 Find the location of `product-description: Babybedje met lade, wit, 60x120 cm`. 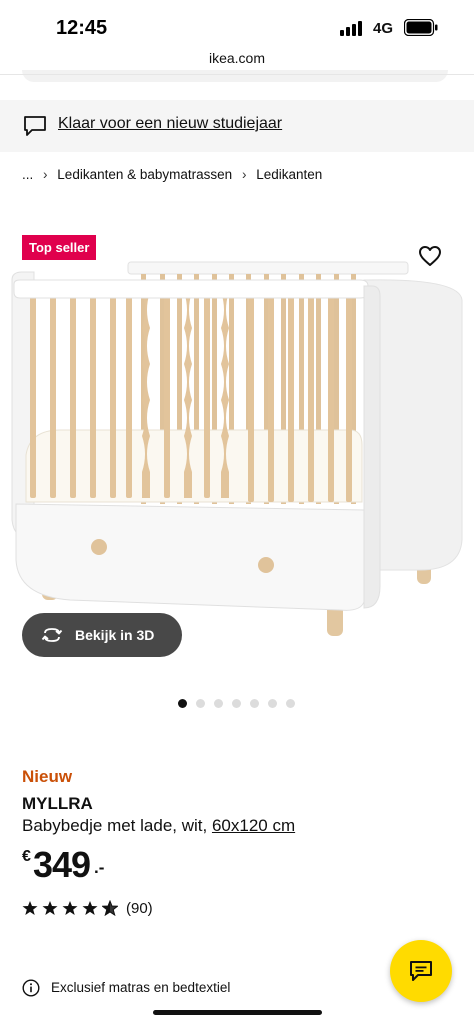

product-description: Babybedje met lade, wit, 60x120 cm is located at coordinates (158, 826).